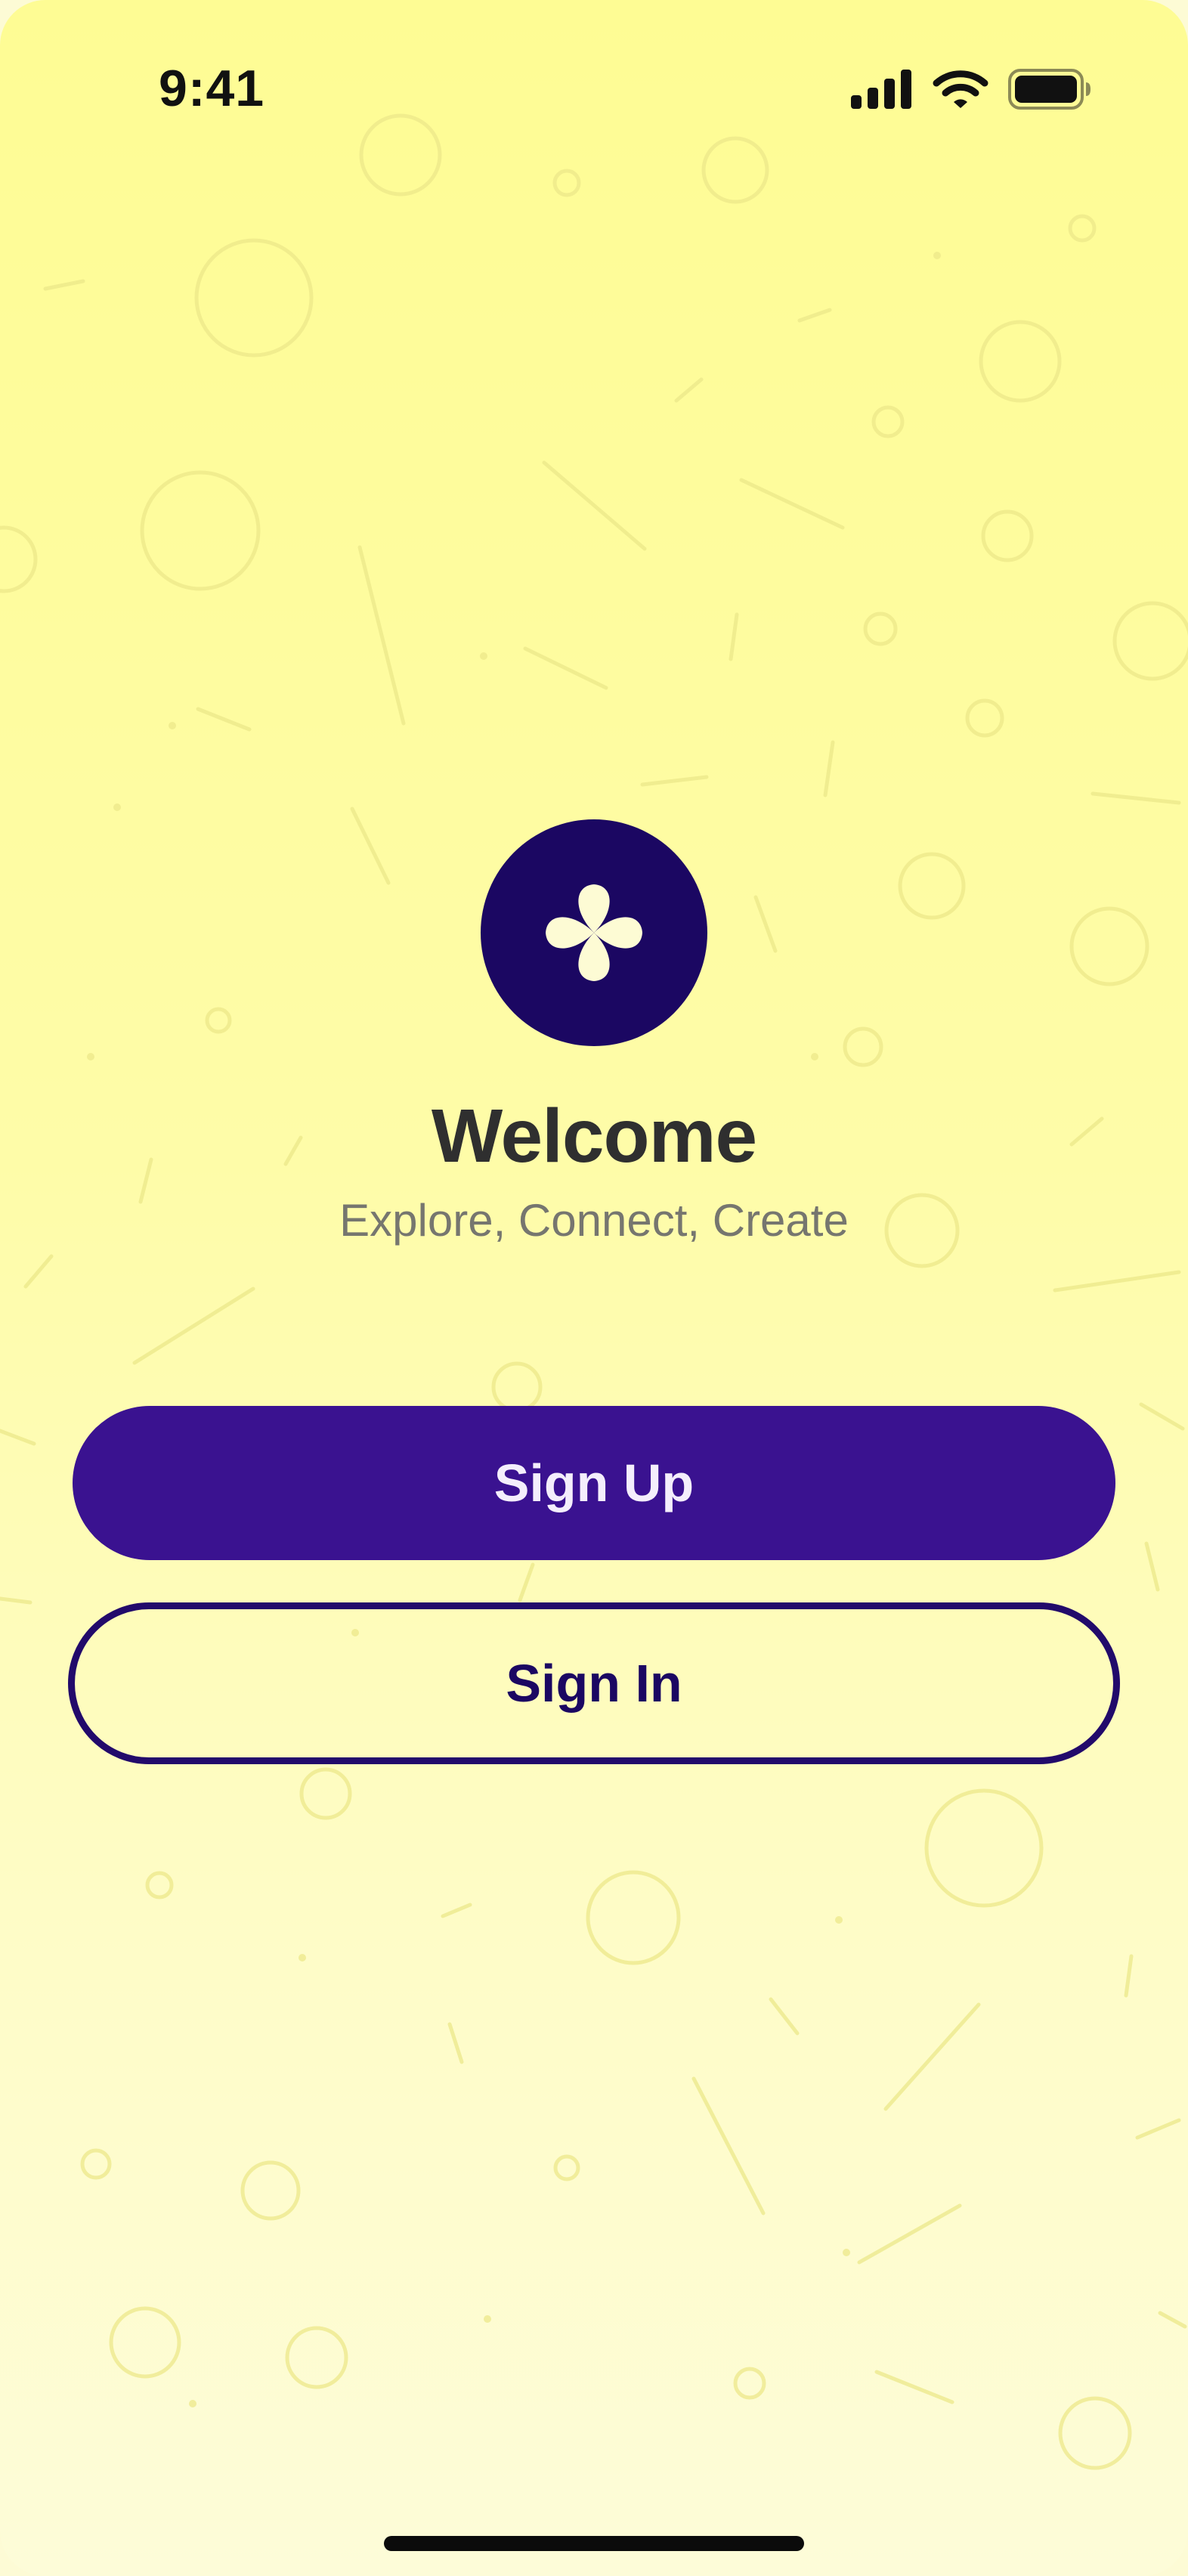 Image resolution: width=1188 pixels, height=2576 pixels. I want to click on welcome-subtitle: Explore, Connect, Create, so click(594, 1220).